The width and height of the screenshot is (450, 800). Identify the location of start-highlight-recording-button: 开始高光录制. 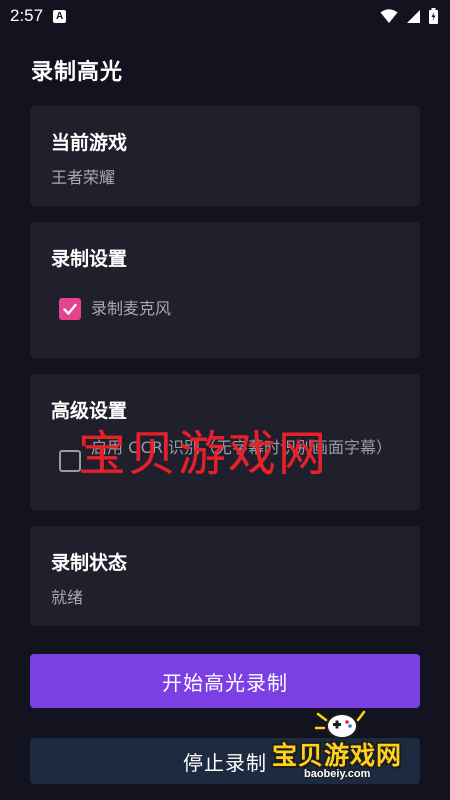
(225, 681).